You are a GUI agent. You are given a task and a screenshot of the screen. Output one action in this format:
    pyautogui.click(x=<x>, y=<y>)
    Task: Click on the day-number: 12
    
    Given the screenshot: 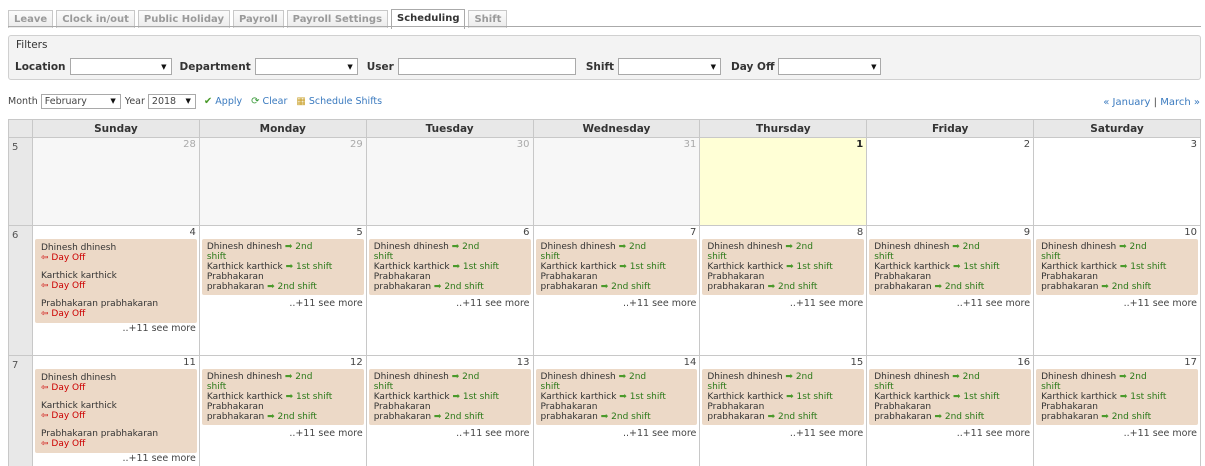 What is the action you would take?
    pyautogui.click(x=356, y=362)
    